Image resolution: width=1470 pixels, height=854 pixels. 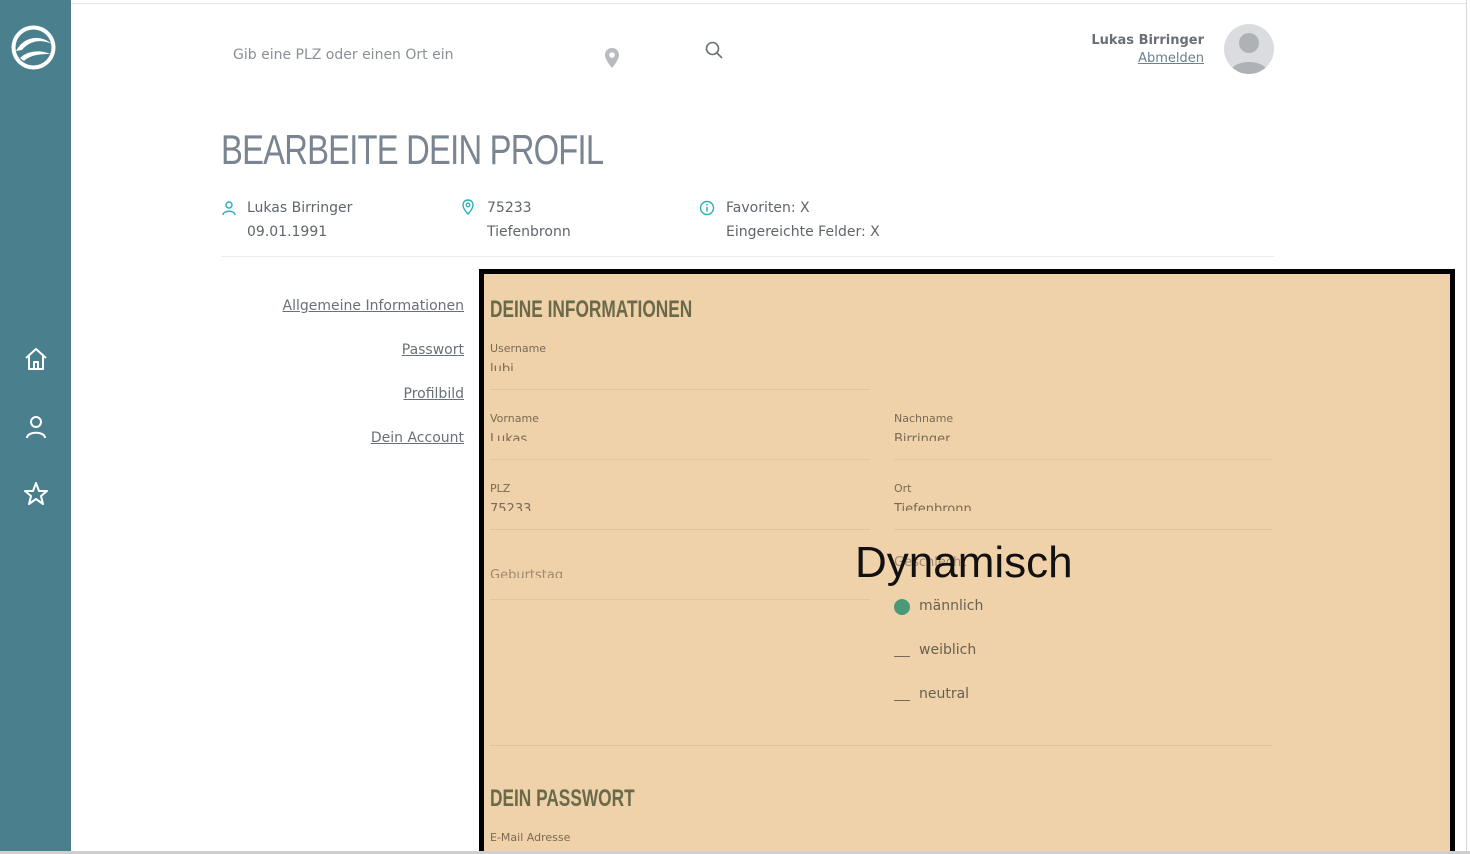 What do you see at coordinates (680, 529) in the screenshot?
I see `zip-underline` at bounding box center [680, 529].